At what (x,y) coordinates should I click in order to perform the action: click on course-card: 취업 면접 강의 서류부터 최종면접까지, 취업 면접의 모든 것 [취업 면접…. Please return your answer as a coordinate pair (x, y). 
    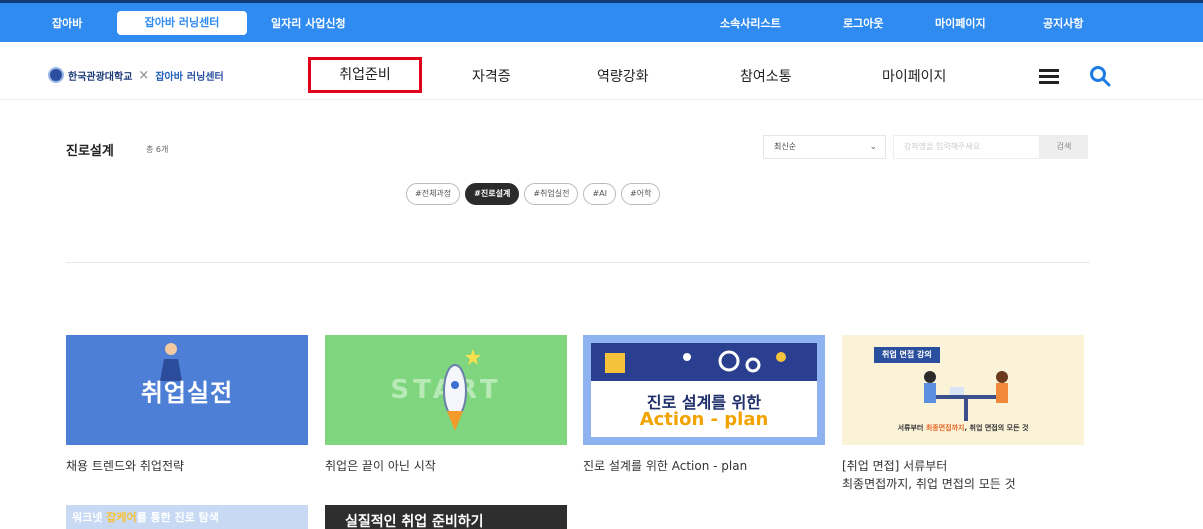
    Looking at the image, I should click on (963, 414).